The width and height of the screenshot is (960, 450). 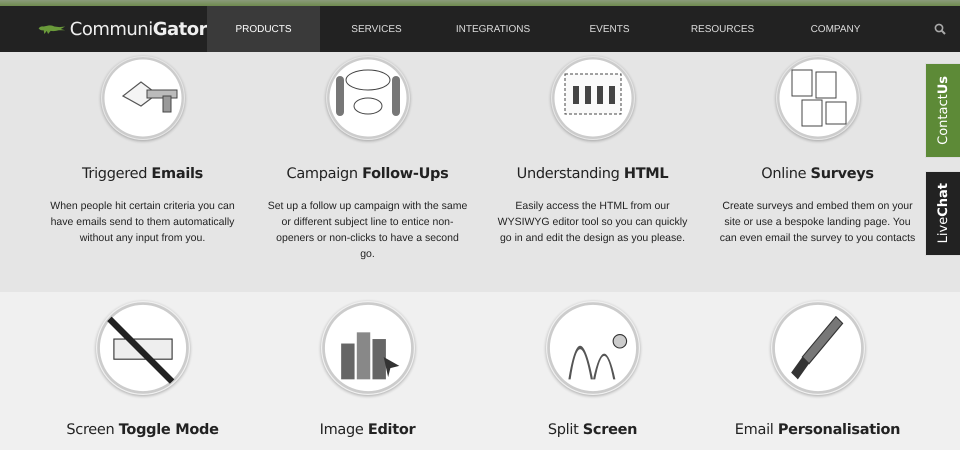 I want to click on feature-heading: Image Editor, so click(x=368, y=430).